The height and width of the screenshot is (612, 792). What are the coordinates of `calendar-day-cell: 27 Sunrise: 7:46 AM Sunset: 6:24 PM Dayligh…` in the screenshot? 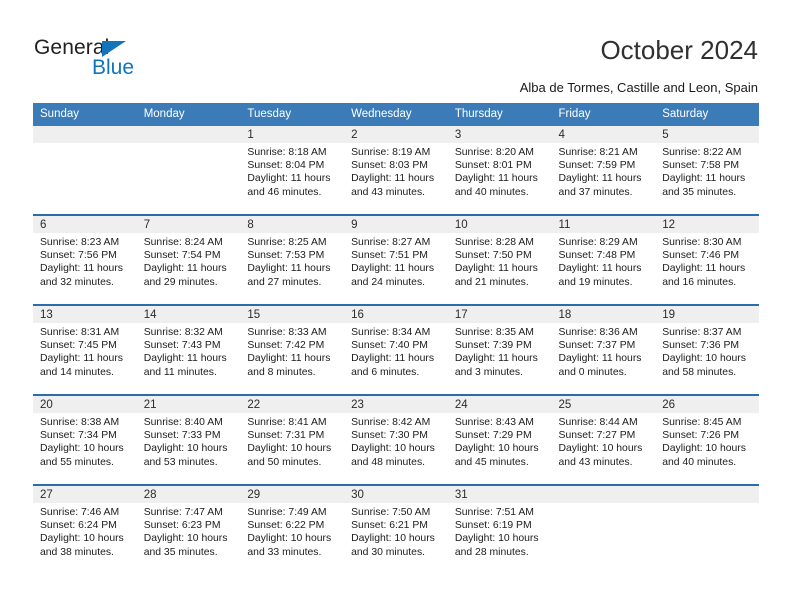 It's located at (85, 529).